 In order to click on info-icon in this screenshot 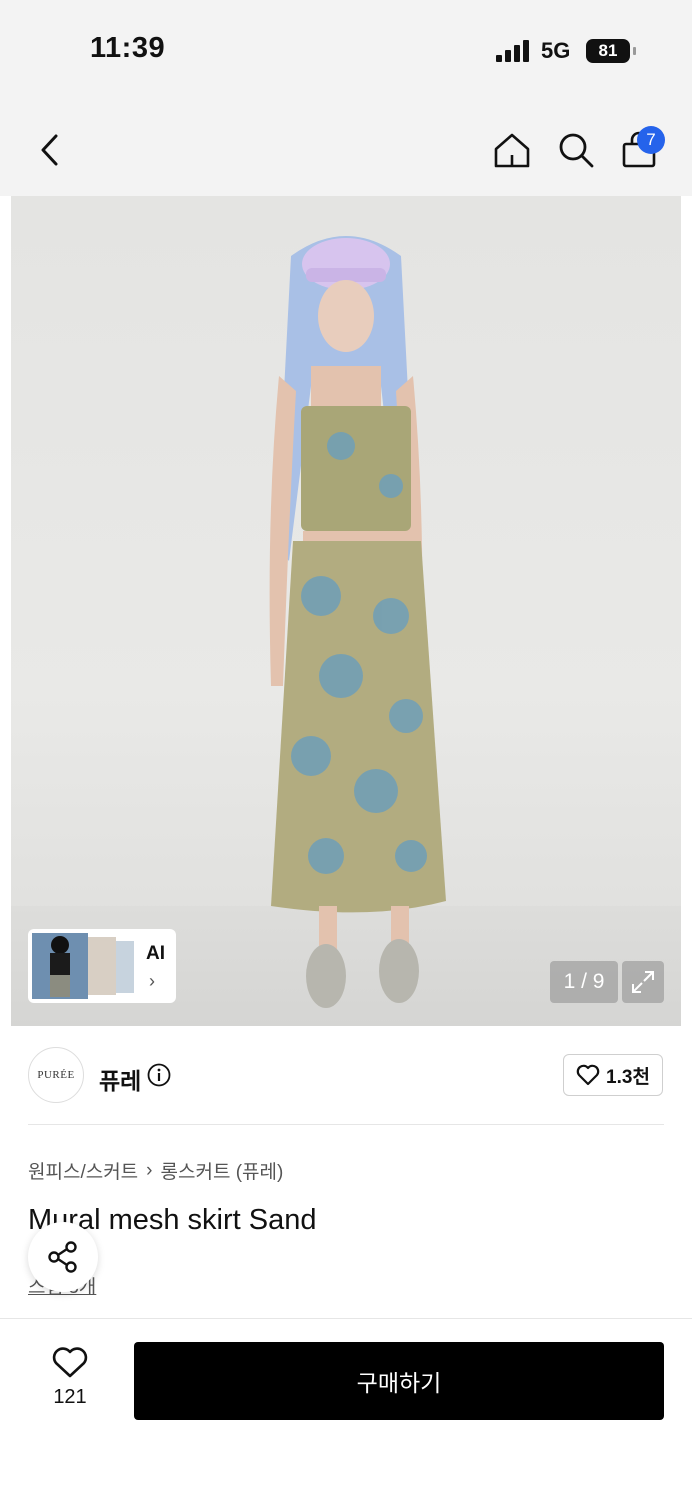, I will do `click(159, 1075)`.